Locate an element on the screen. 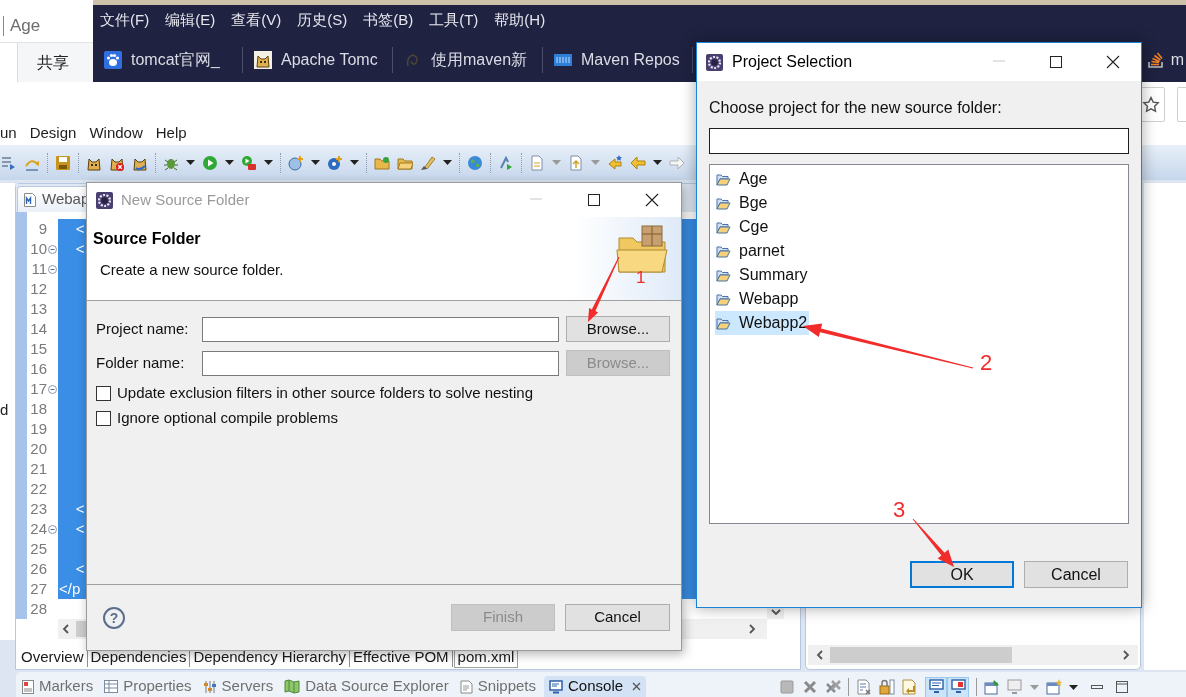 This screenshot has height=697, width=1186. run-toolbox-icon is located at coordinates (249, 162).